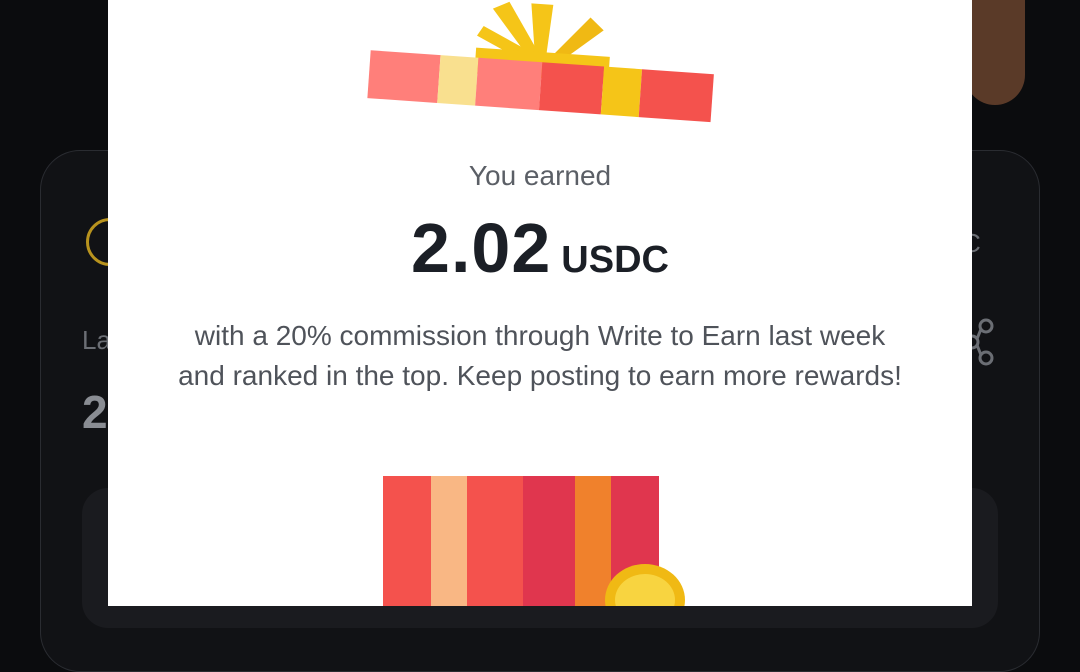 This screenshot has width=1080, height=672. I want to click on earnings-value: 2, so click(95, 412).